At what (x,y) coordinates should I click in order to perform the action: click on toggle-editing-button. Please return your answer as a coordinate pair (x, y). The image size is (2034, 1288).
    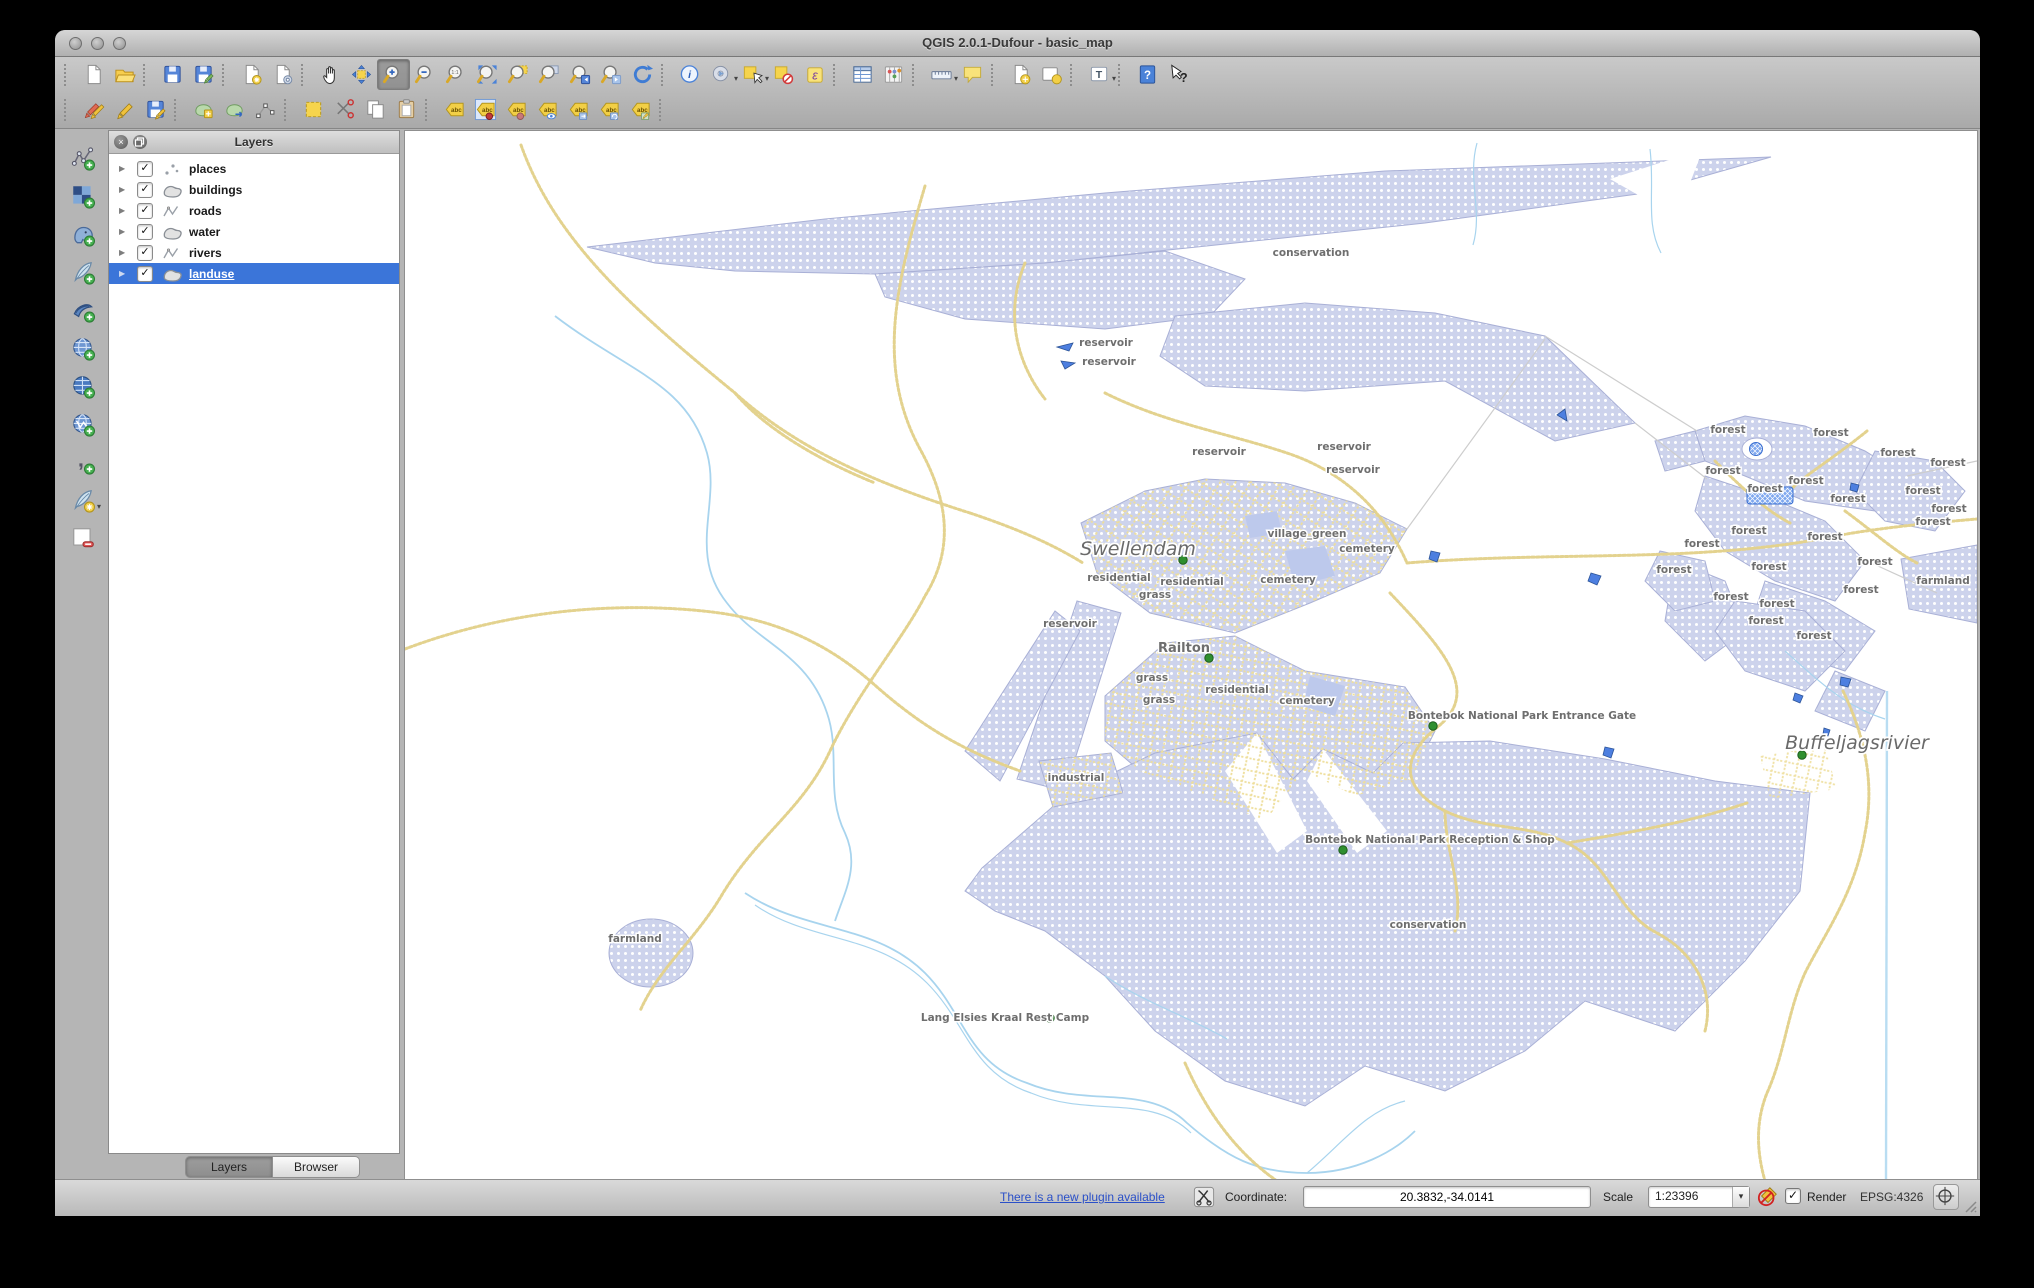
    Looking at the image, I should click on (124, 109).